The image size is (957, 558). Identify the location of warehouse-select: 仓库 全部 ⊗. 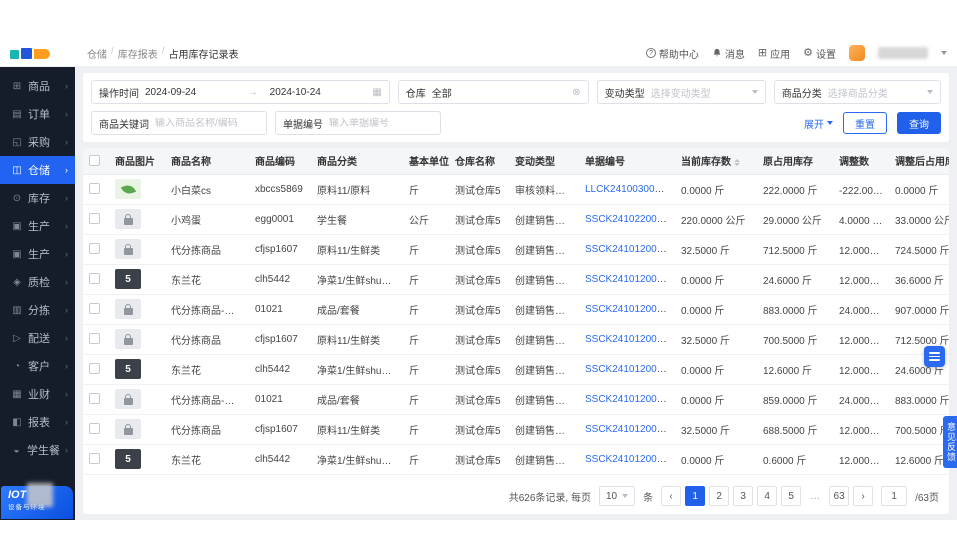
(493, 92).